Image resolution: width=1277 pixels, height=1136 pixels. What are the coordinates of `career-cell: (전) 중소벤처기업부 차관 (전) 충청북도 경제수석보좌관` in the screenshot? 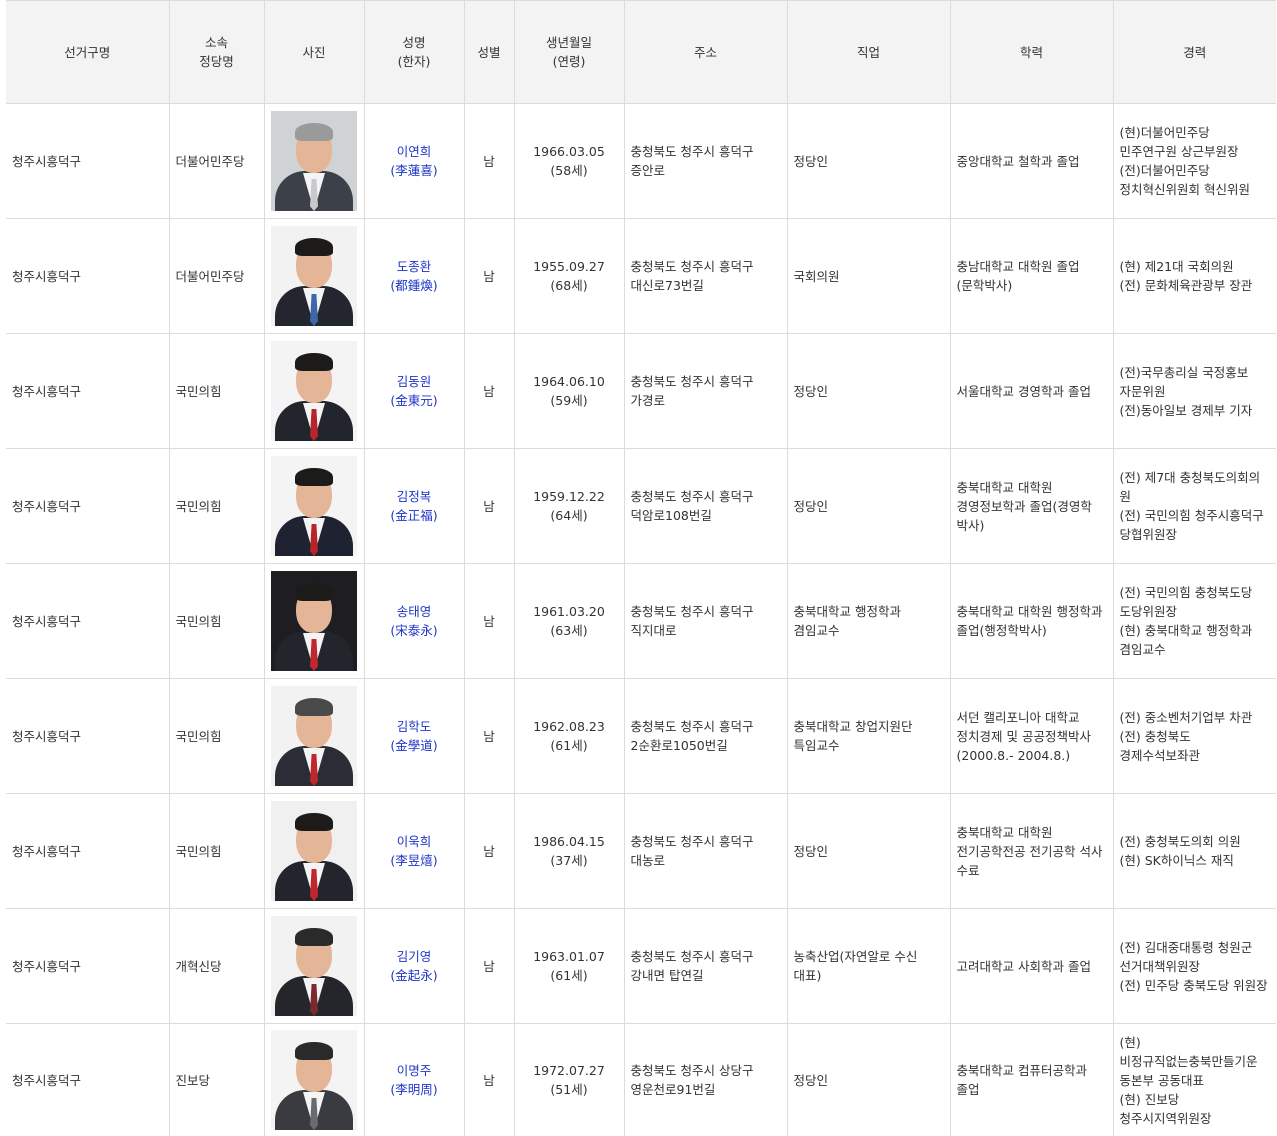 It's located at (1194, 736).